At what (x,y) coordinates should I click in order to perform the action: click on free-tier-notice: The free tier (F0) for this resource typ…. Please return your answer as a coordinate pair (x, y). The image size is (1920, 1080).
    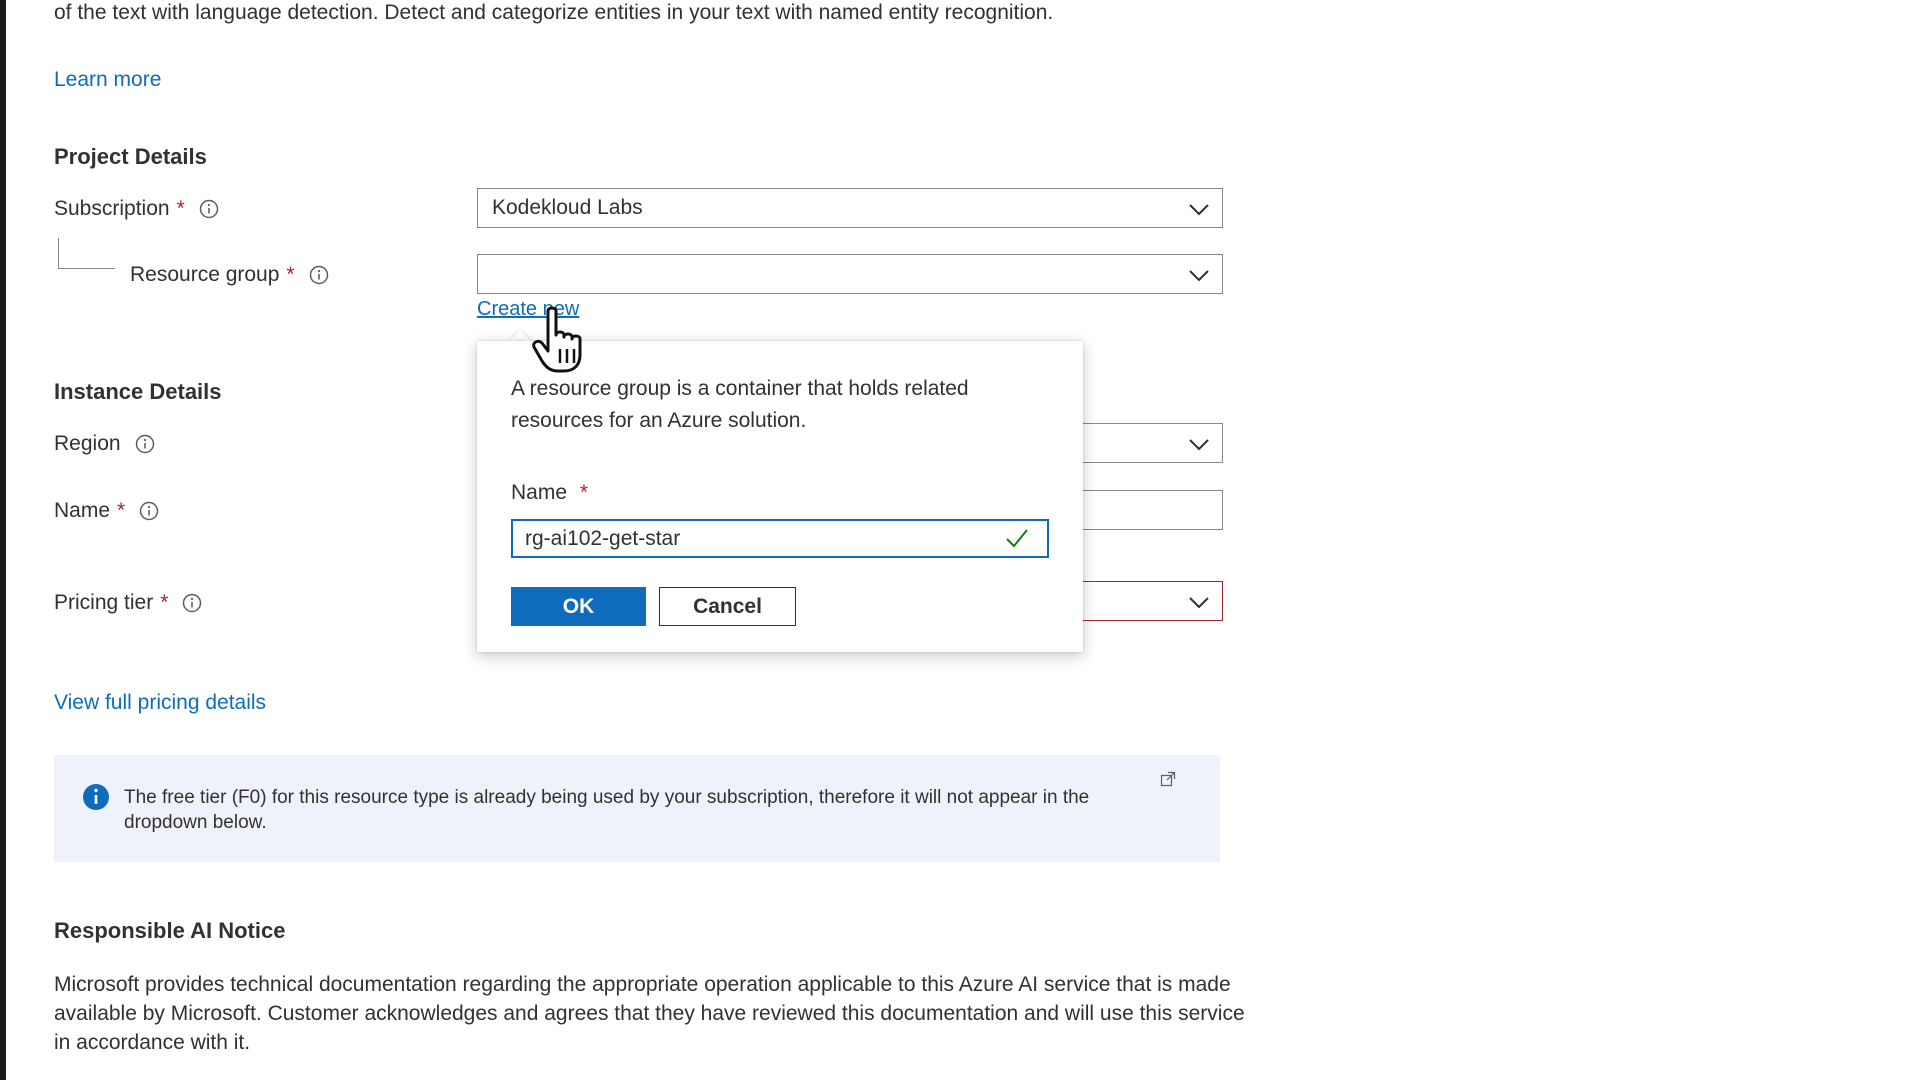
    Looking at the image, I should click on (637, 808).